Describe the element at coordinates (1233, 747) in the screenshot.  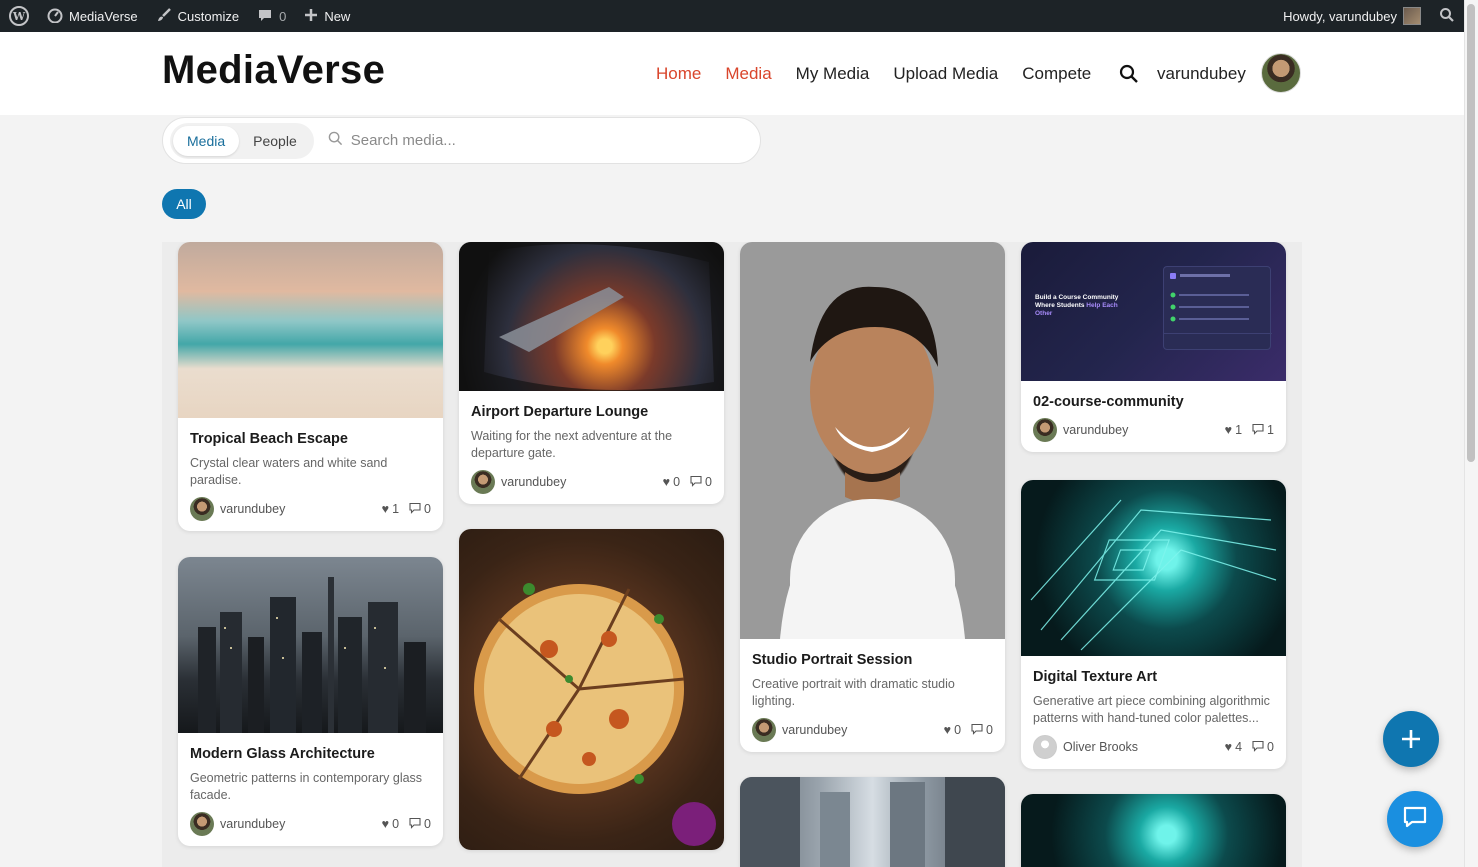
I see `like-button: ♥ 4` at that location.